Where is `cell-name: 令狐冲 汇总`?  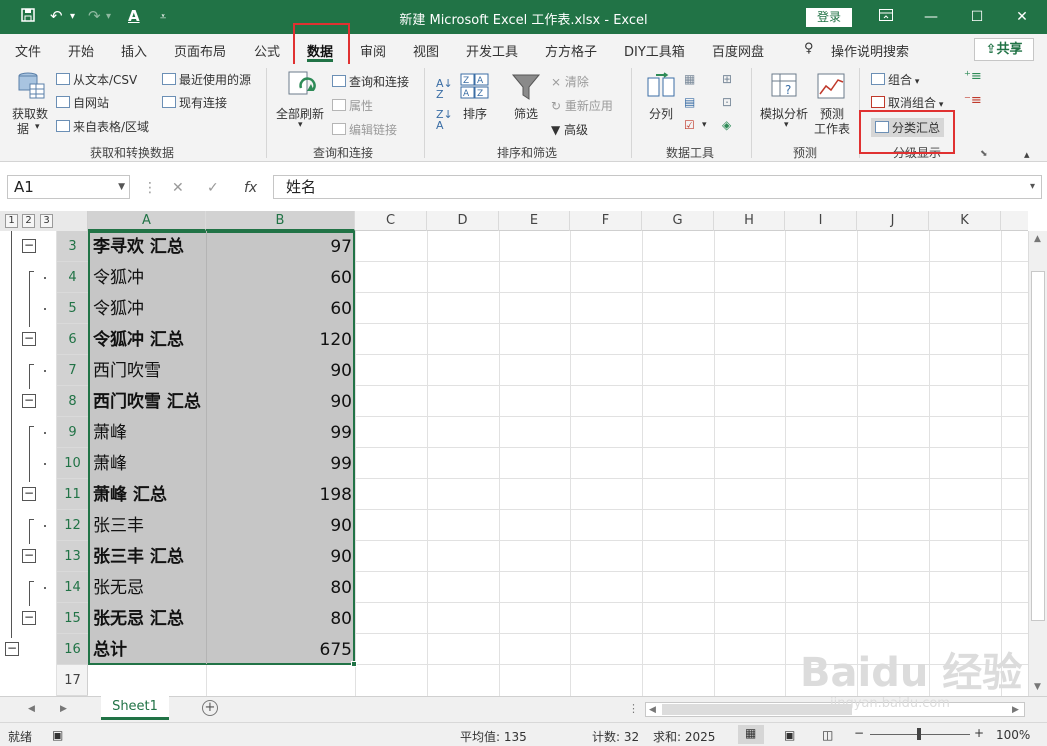 cell-name: 令狐冲 汇总 is located at coordinates (149, 340).